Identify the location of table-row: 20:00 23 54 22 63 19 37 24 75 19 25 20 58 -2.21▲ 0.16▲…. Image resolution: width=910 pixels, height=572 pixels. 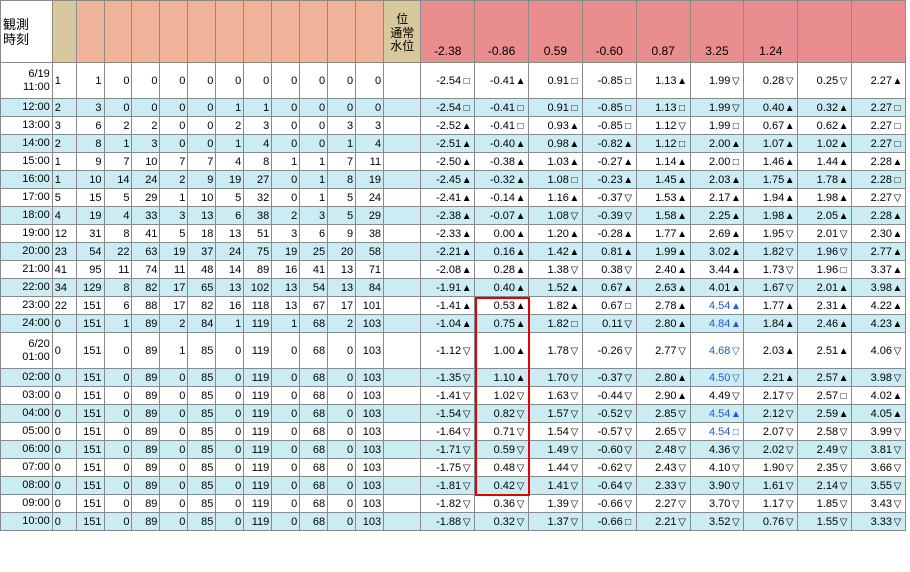
(453, 251).